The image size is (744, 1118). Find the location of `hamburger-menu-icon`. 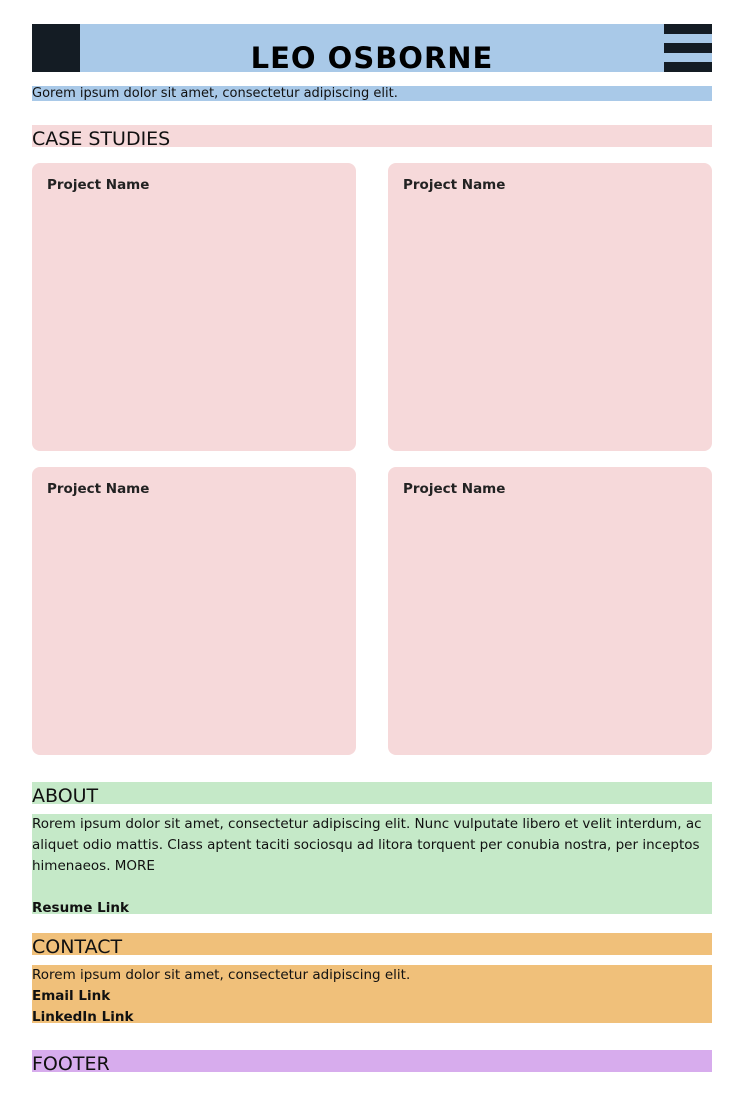

hamburger-menu-icon is located at coordinates (688, 48).